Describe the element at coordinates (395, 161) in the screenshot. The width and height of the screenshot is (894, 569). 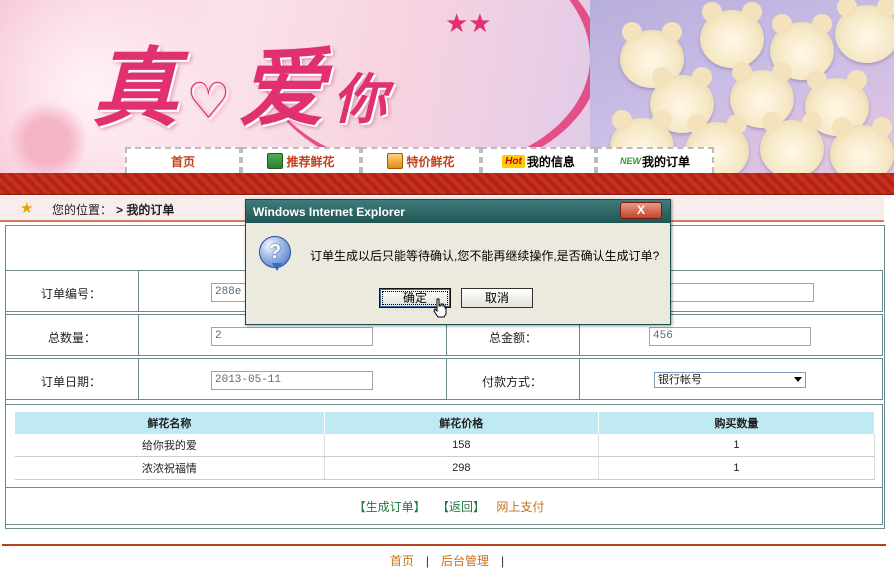
I see `bag-icon` at that location.